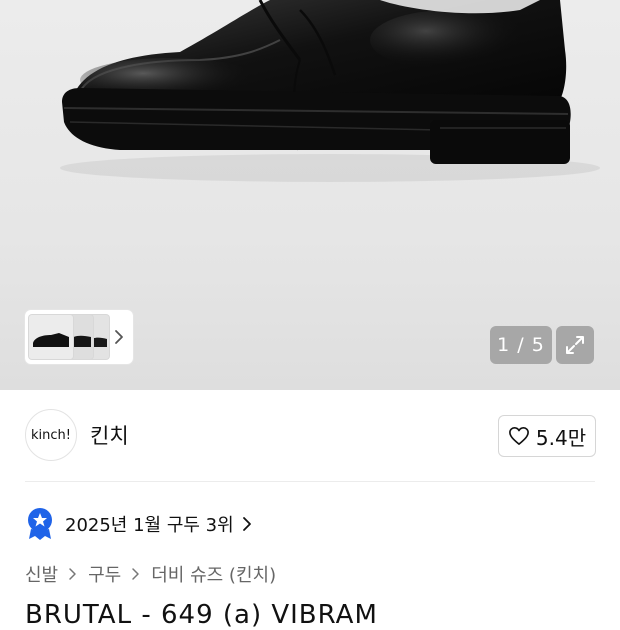 Image resolution: width=620 pixels, height=630 pixels. I want to click on thumbnail-stack, so click(71, 337).